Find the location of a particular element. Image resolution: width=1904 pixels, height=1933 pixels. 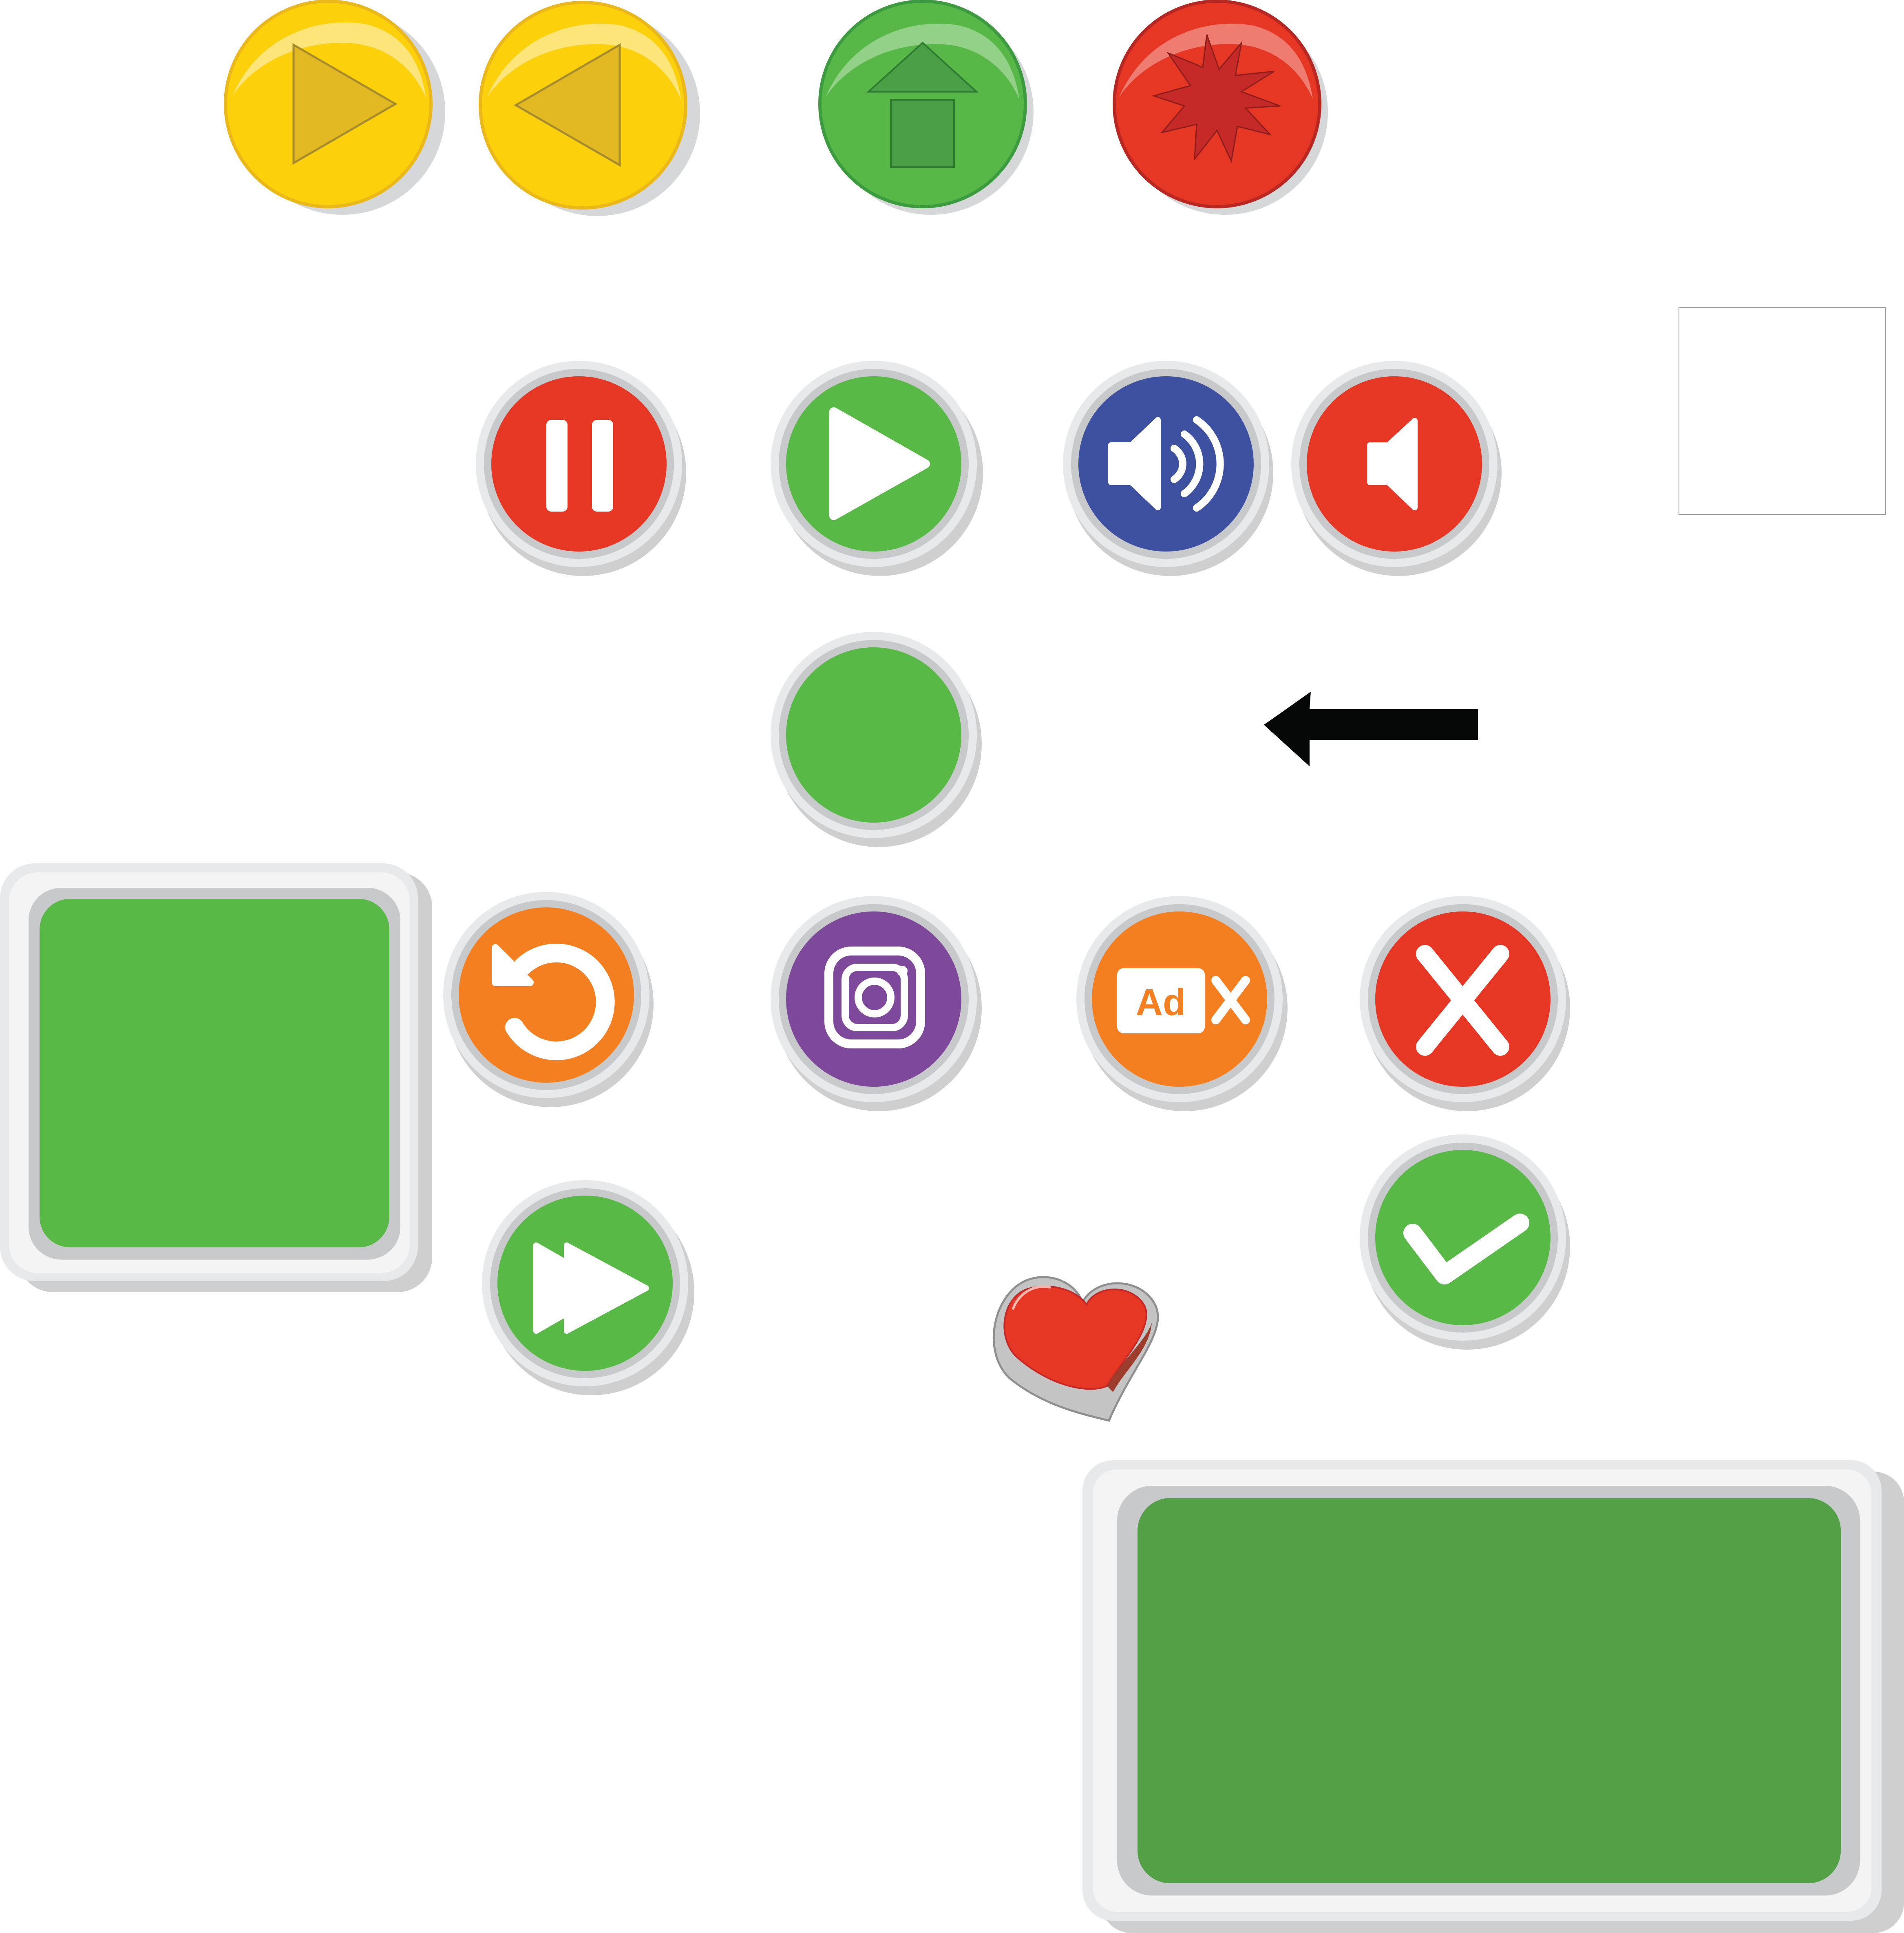

empty-frame is located at coordinates (1783, 411).